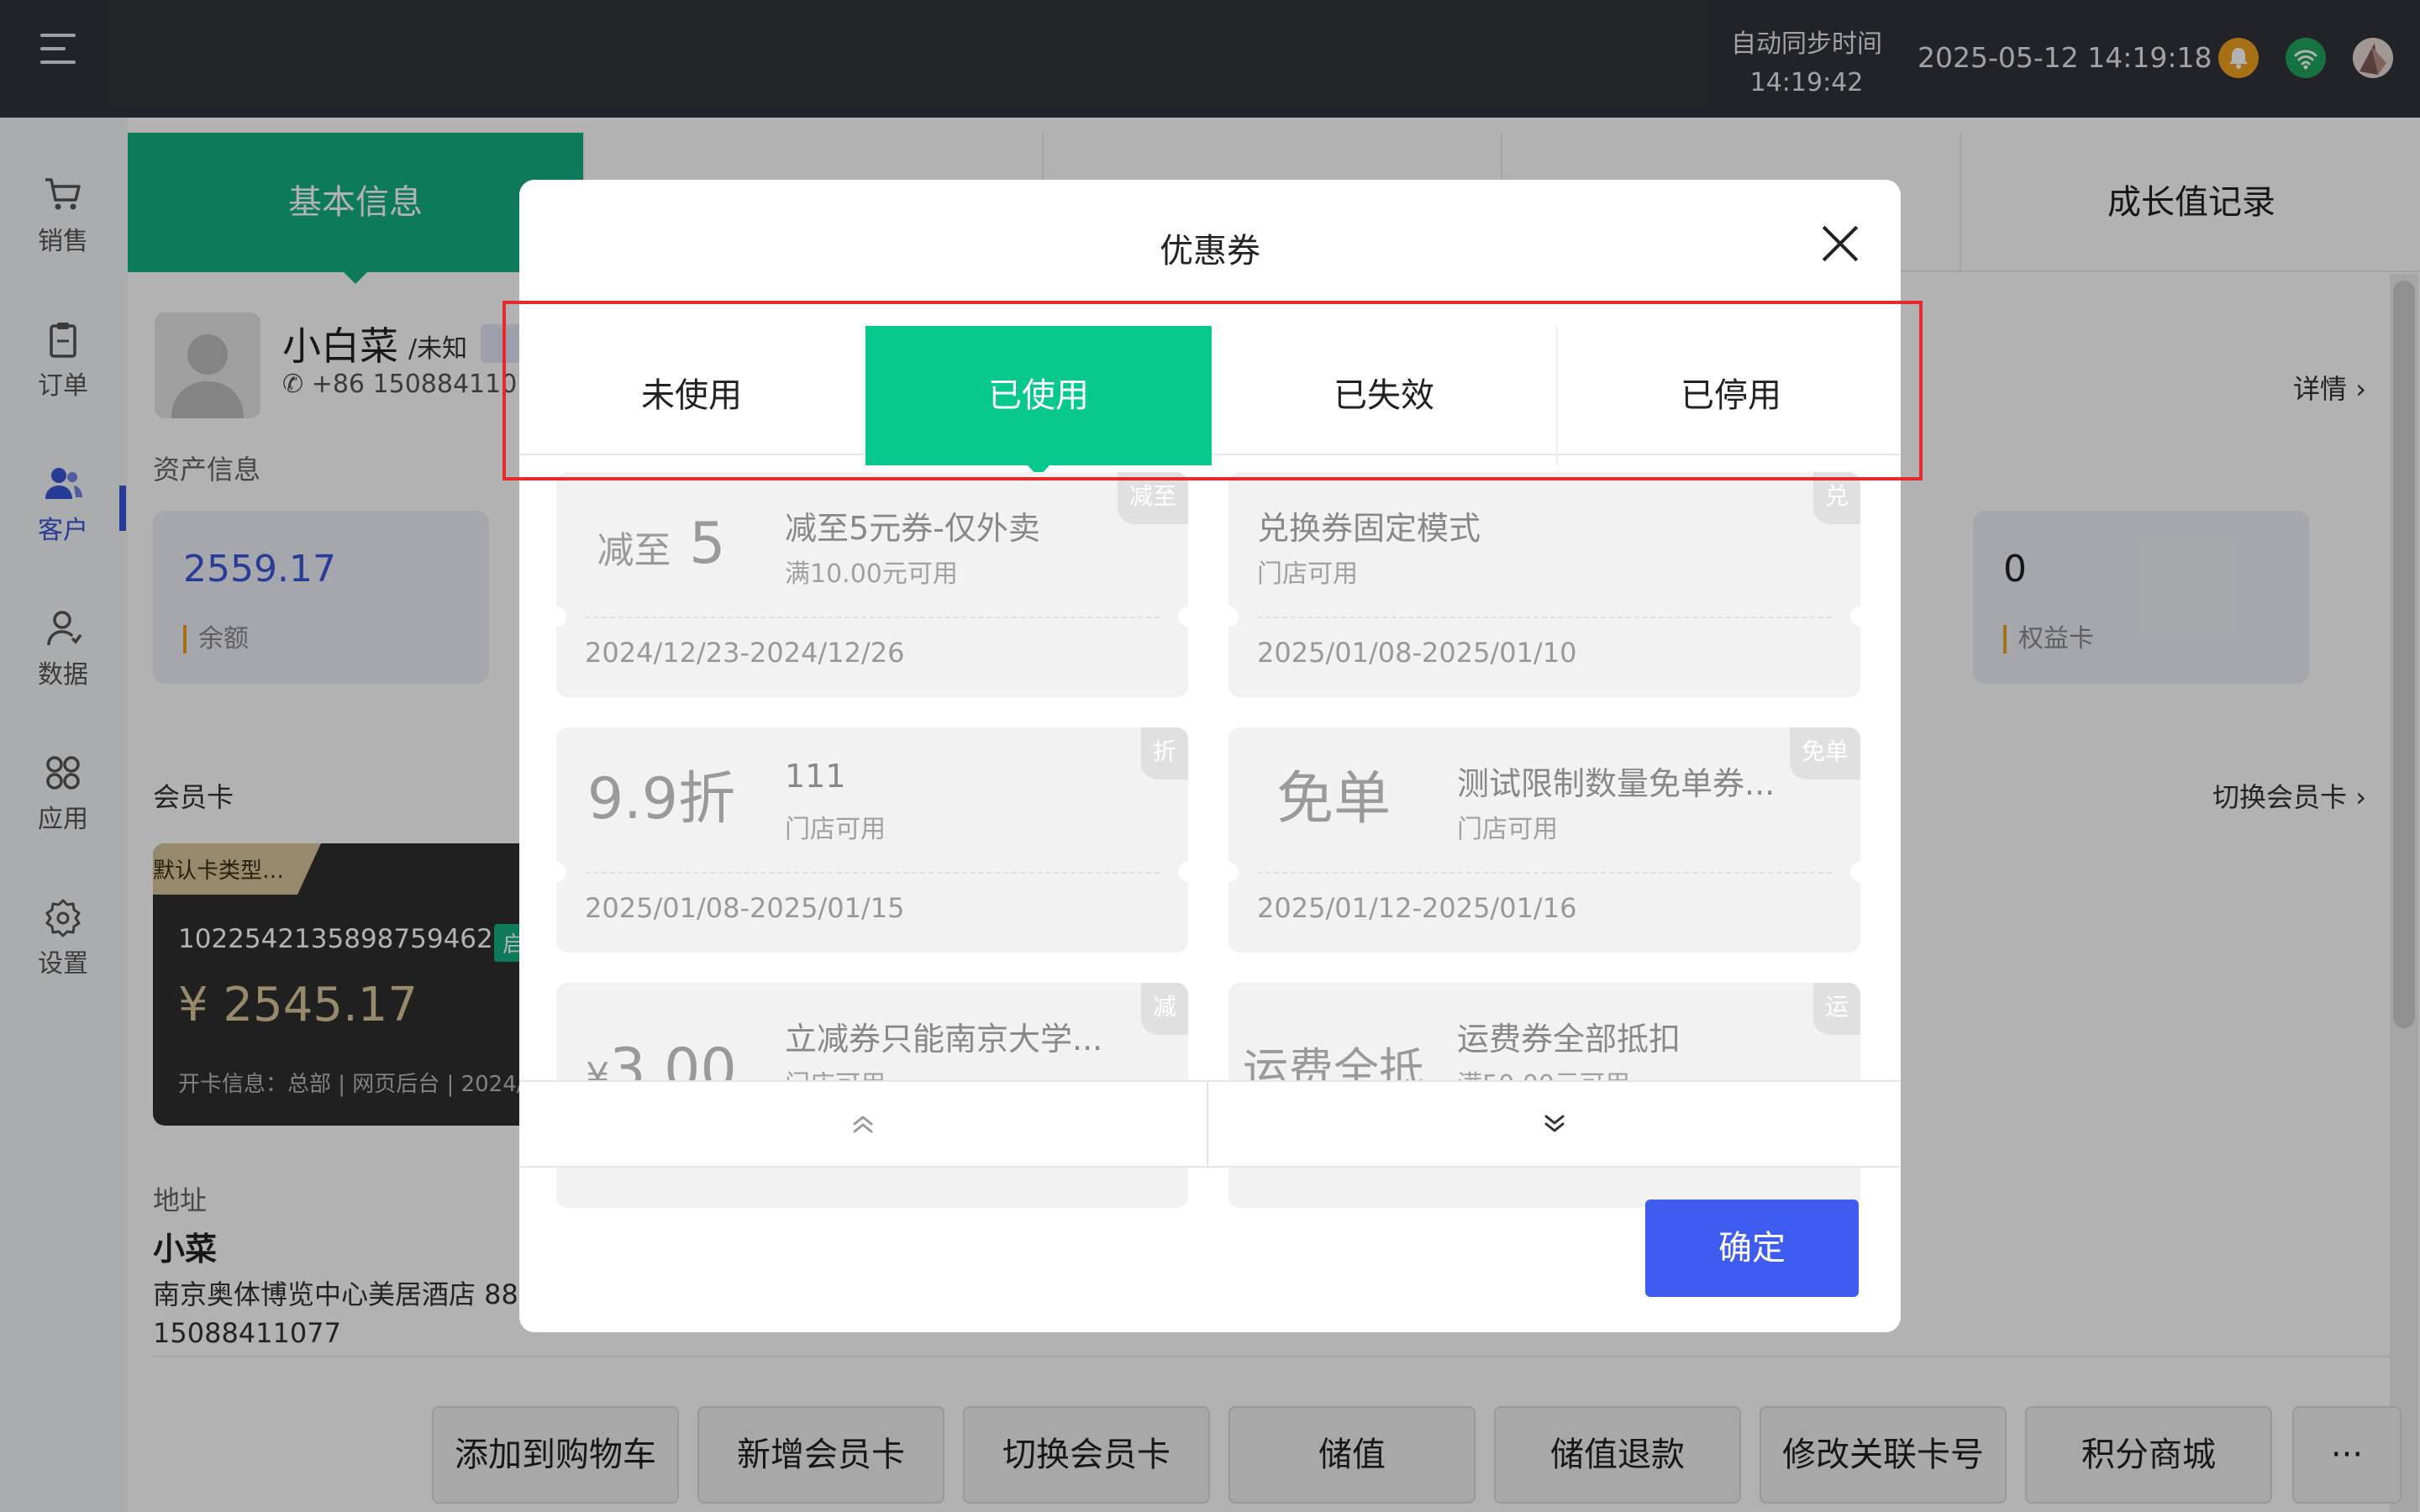 This screenshot has width=2420, height=1512. What do you see at coordinates (1210, 251) in the screenshot?
I see `modal-title: 优惠券` at bounding box center [1210, 251].